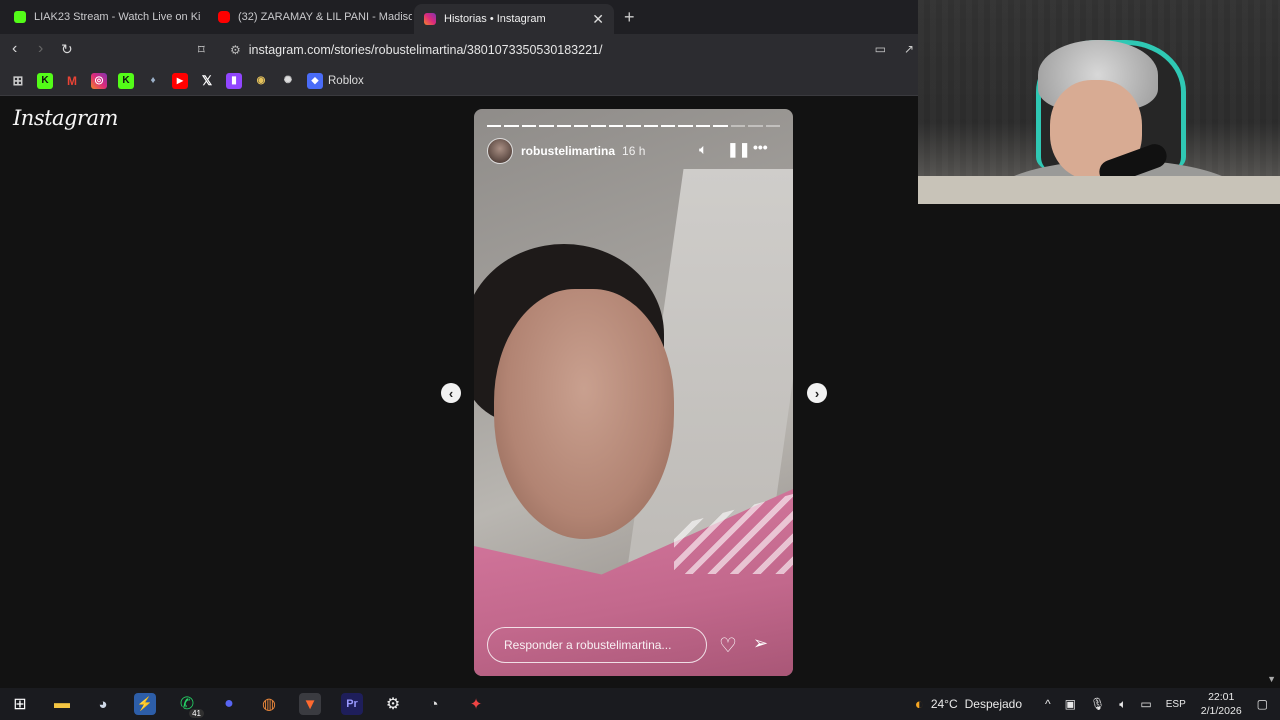 Image resolution: width=1280 pixels, height=720 pixels. I want to click on chevron-up-icon: ^, so click(1048, 704).